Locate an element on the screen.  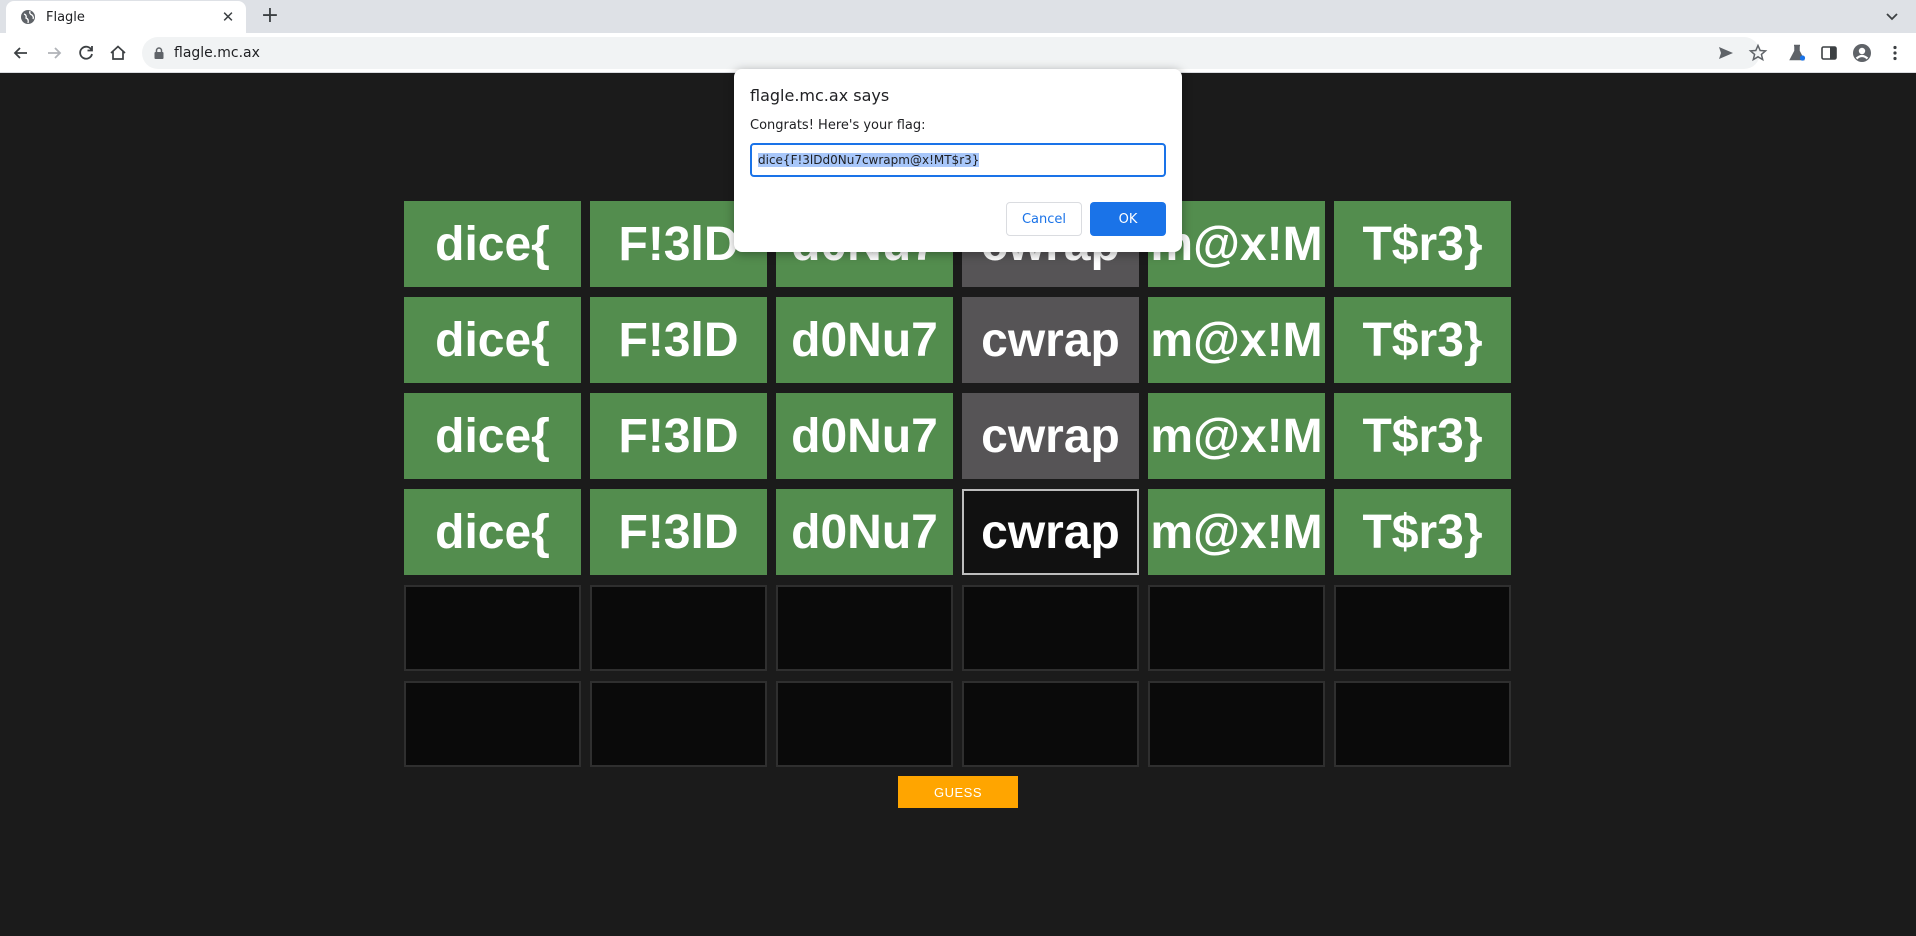
globe-icon is located at coordinates (28, 17).